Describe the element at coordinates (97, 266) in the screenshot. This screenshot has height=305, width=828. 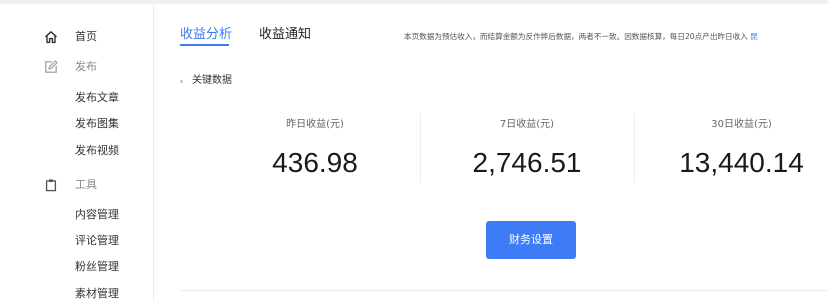
I see `sidebar-item-label: 粉丝管理` at that location.